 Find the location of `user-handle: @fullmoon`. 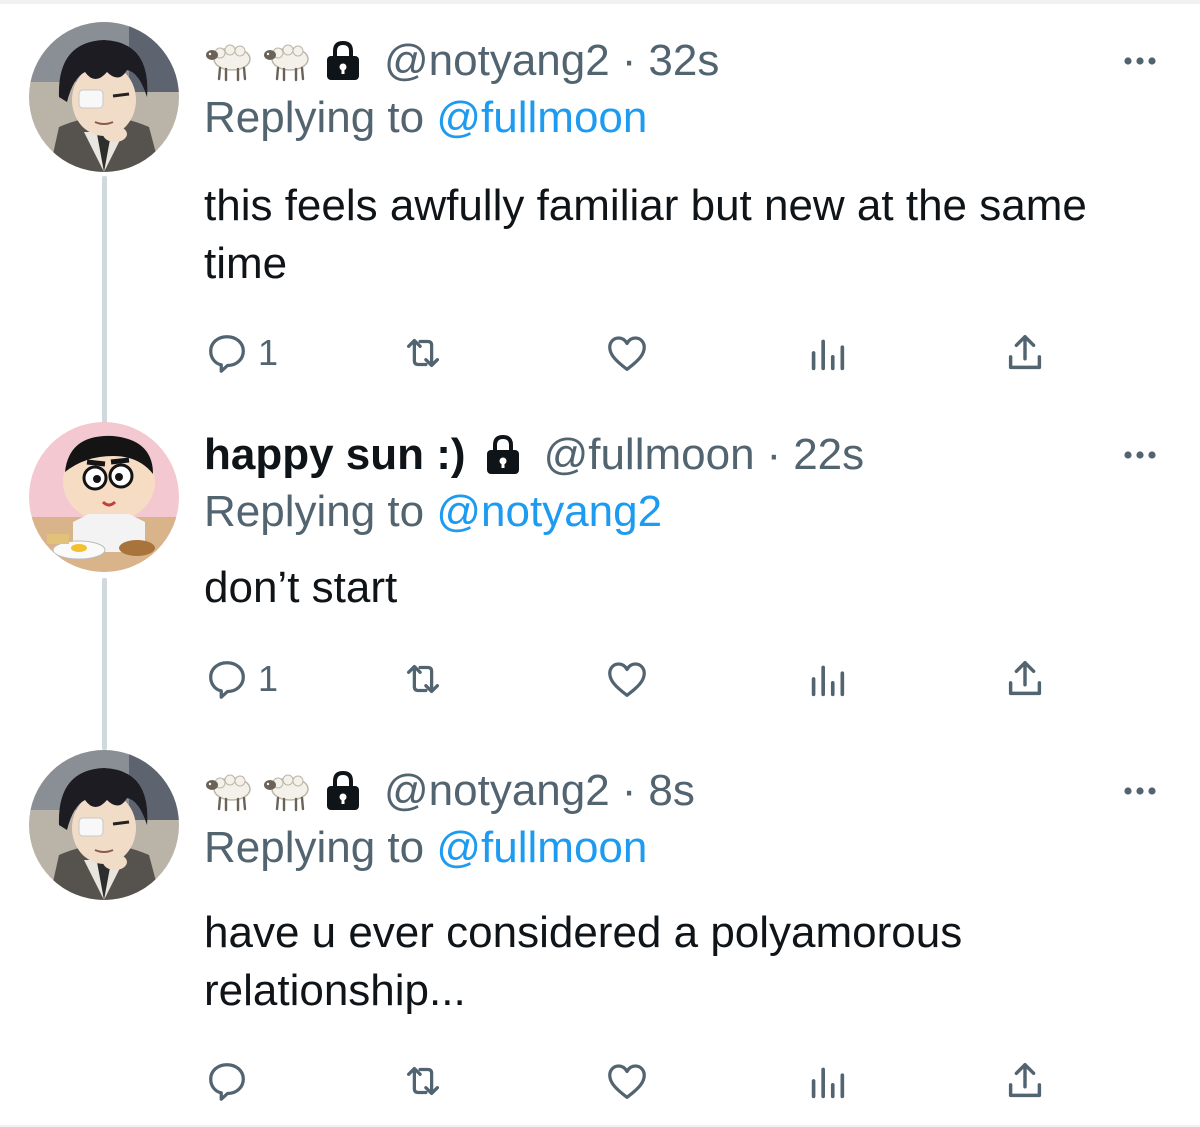

user-handle: @fullmoon is located at coordinates (649, 455).